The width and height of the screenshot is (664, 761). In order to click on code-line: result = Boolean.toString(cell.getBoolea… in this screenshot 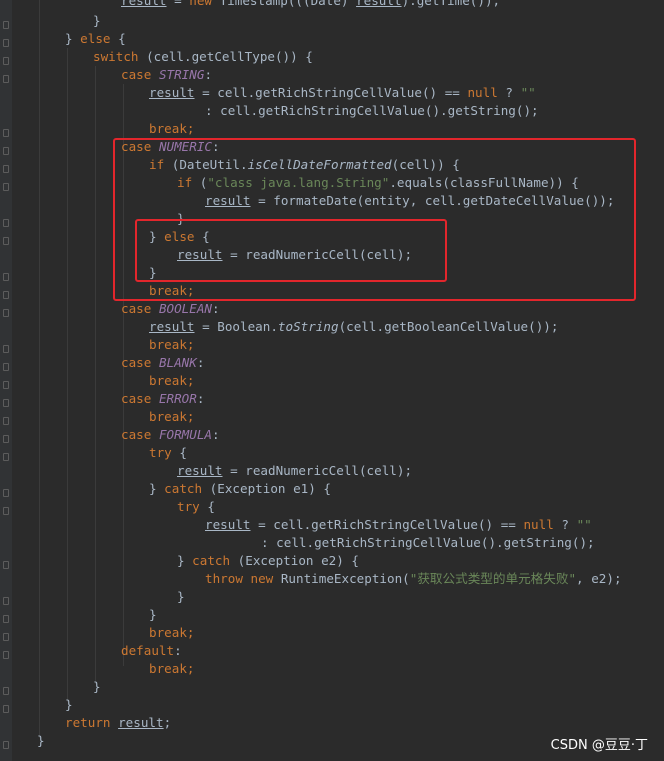, I will do `click(353, 327)`.